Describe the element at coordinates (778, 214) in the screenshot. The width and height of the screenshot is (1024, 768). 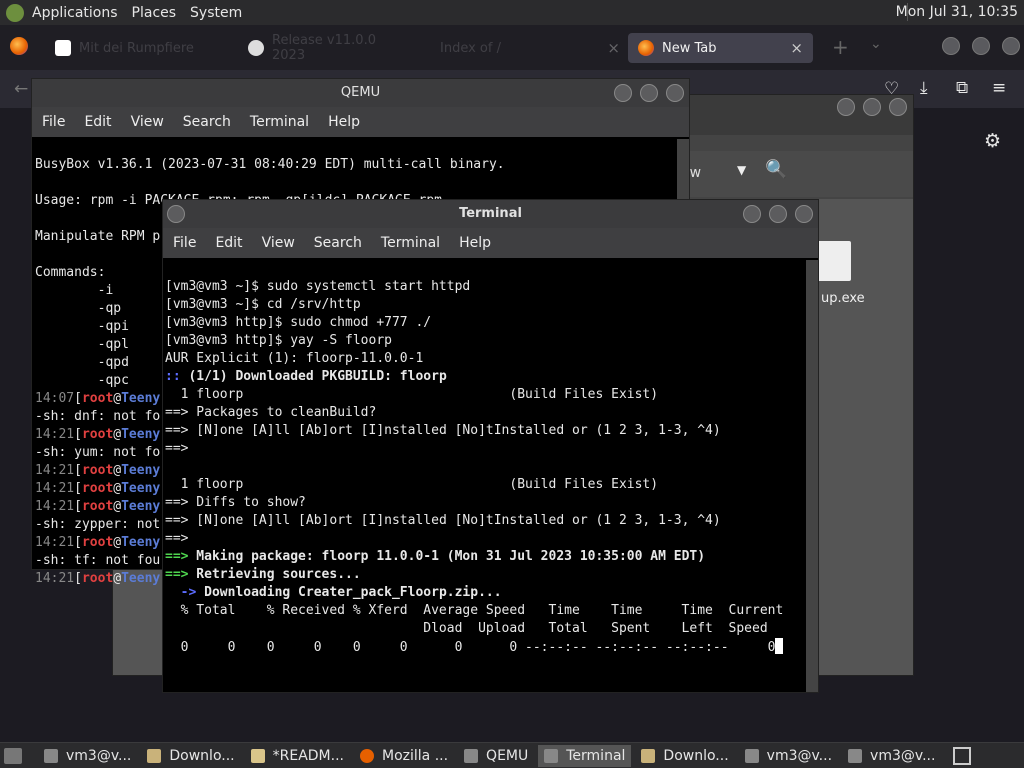
I see `terminal-maximize-button` at that location.